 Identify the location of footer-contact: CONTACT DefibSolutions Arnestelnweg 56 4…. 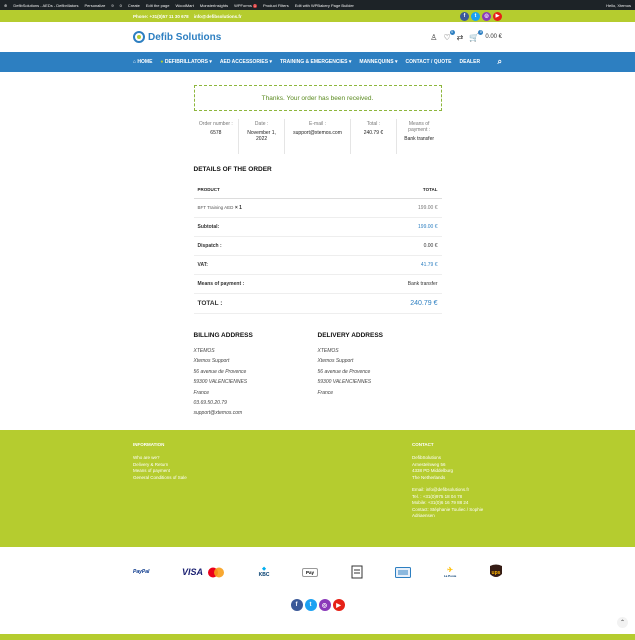
(457, 488).